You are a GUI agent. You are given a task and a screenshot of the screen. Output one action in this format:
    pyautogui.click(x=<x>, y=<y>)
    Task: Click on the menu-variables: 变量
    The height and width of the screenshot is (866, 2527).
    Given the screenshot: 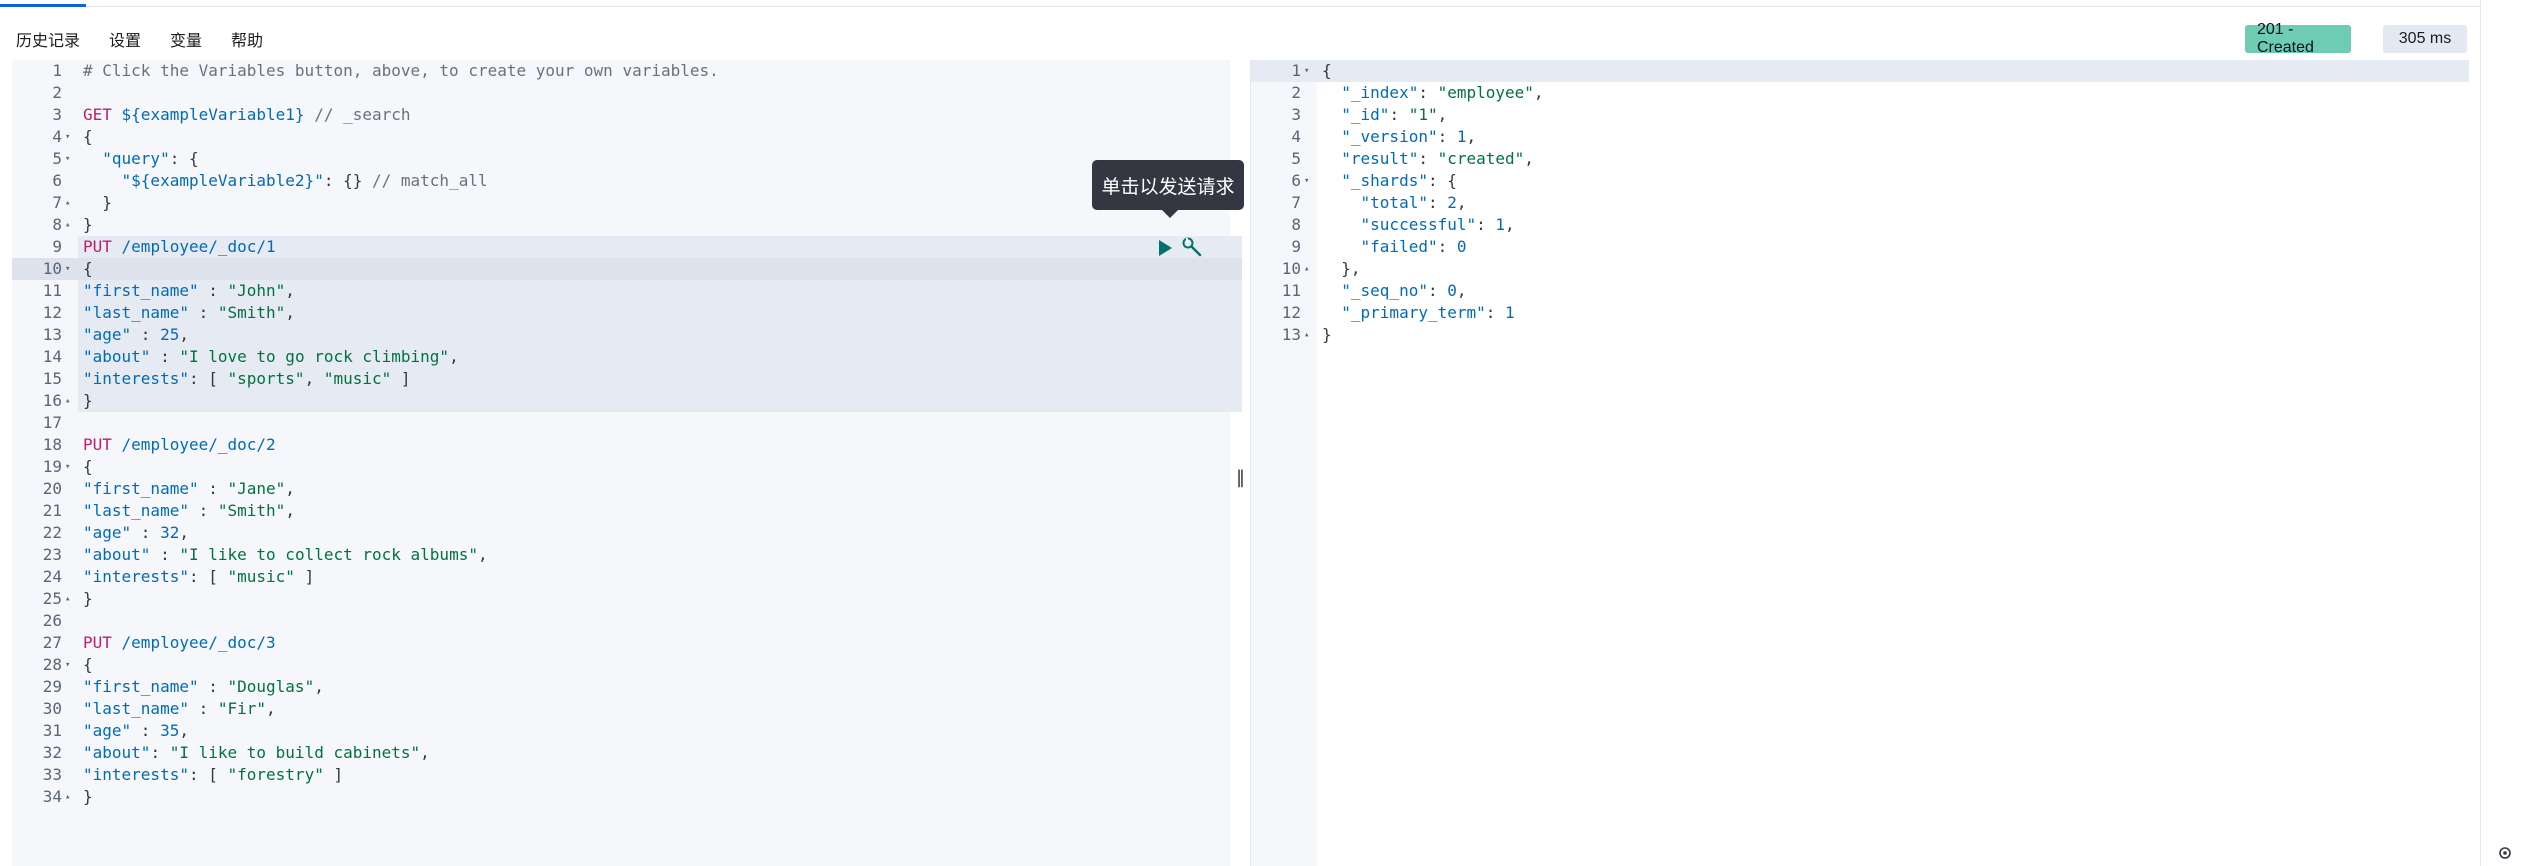 What is the action you would take?
    pyautogui.click(x=186, y=39)
    